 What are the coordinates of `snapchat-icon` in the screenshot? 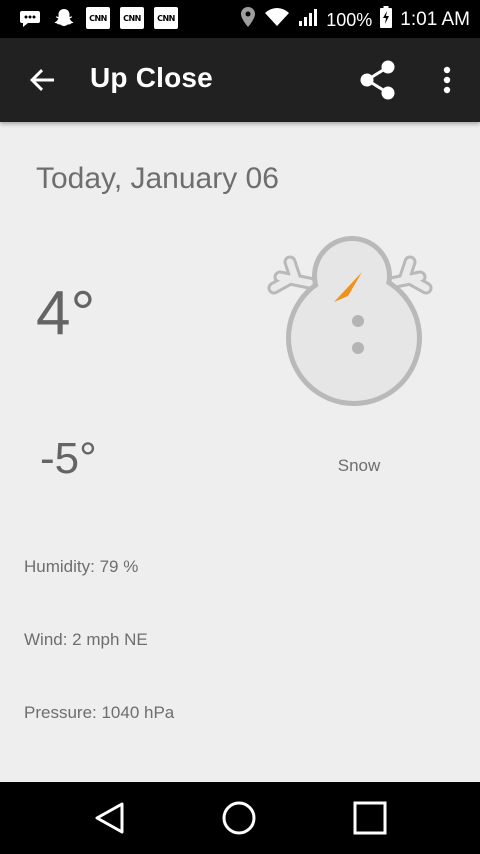 It's located at (64, 18).